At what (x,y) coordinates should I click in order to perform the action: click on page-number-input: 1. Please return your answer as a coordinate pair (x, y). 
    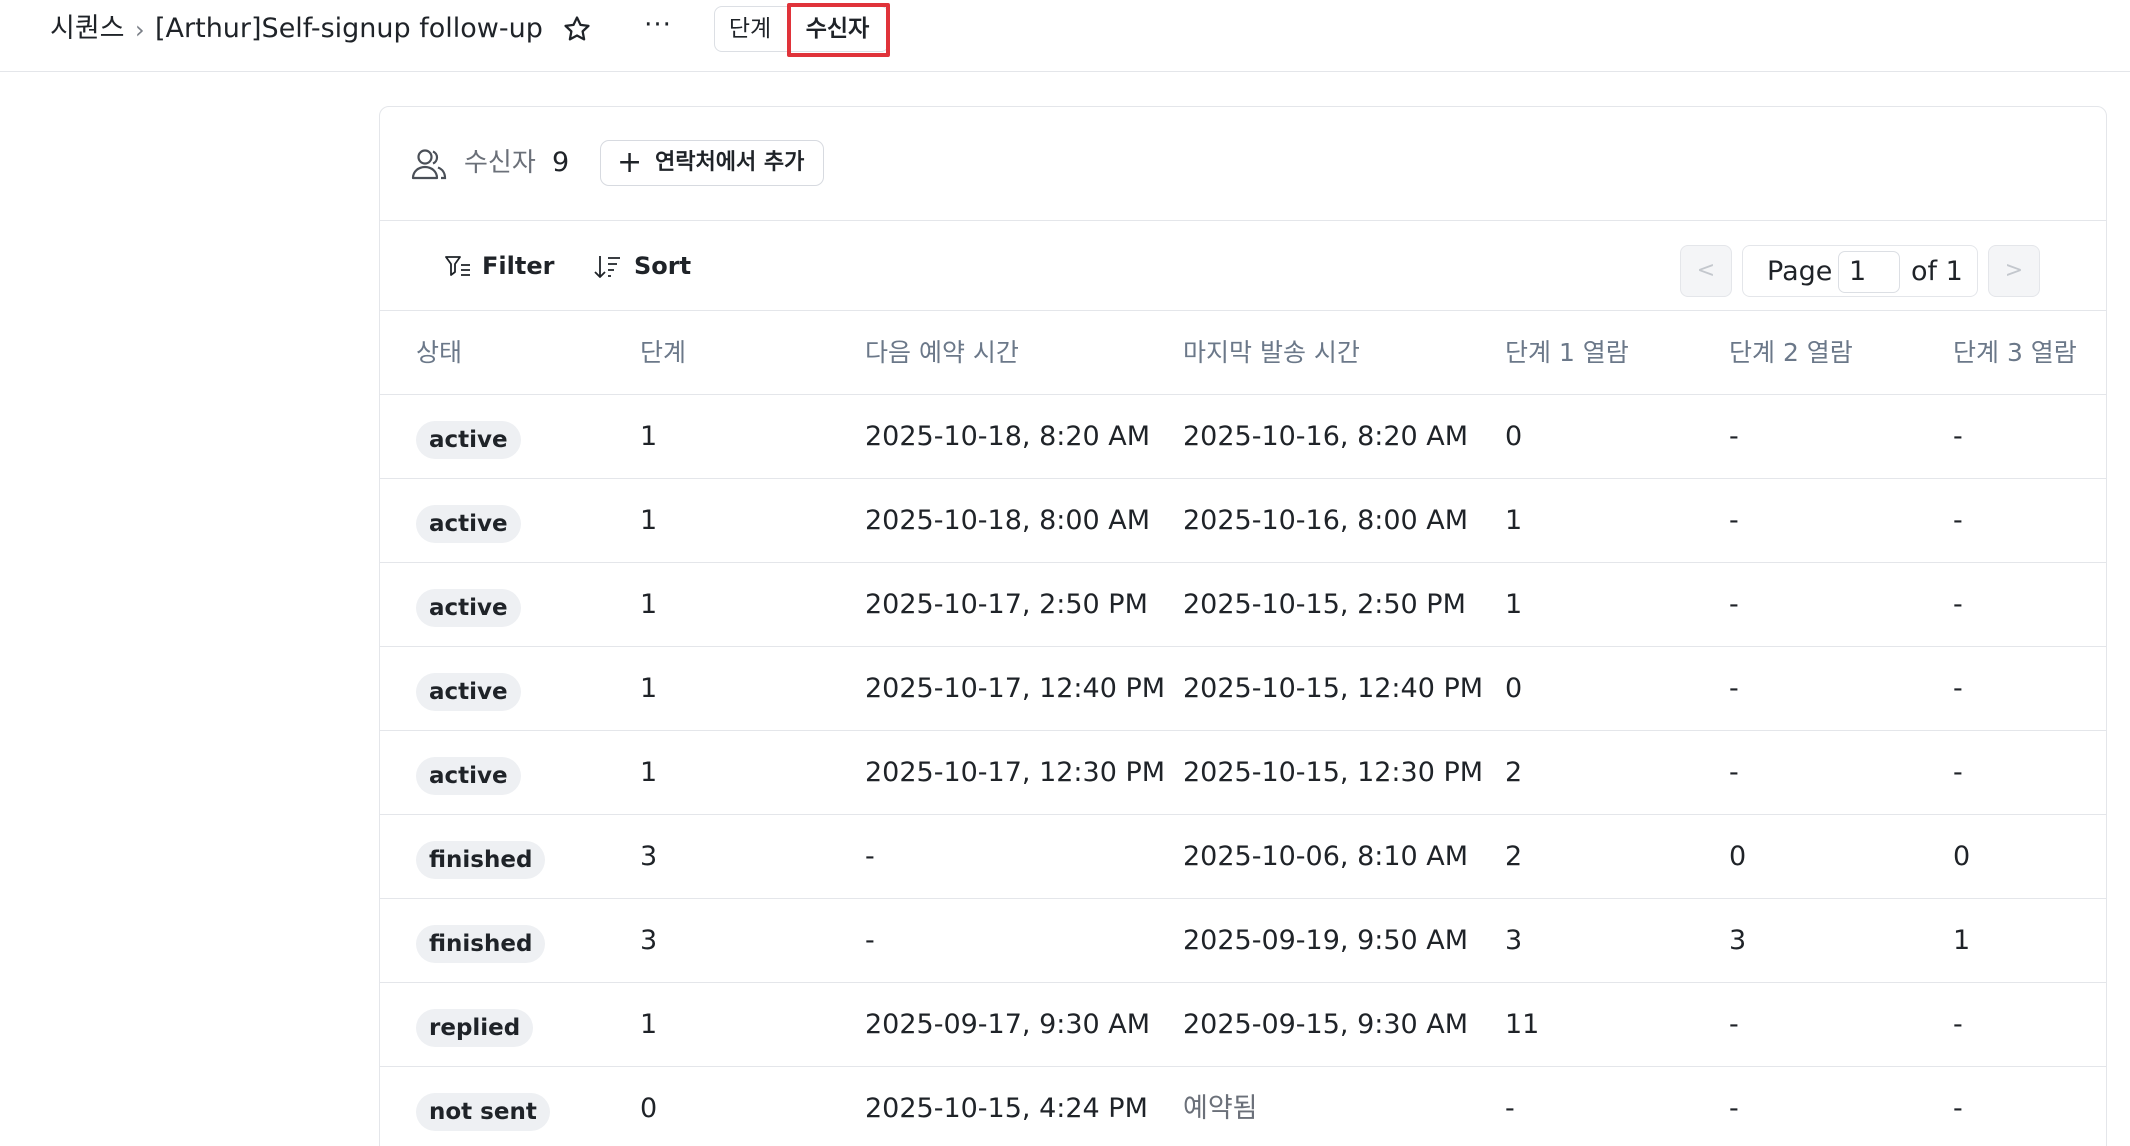
    Looking at the image, I should click on (1869, 272).